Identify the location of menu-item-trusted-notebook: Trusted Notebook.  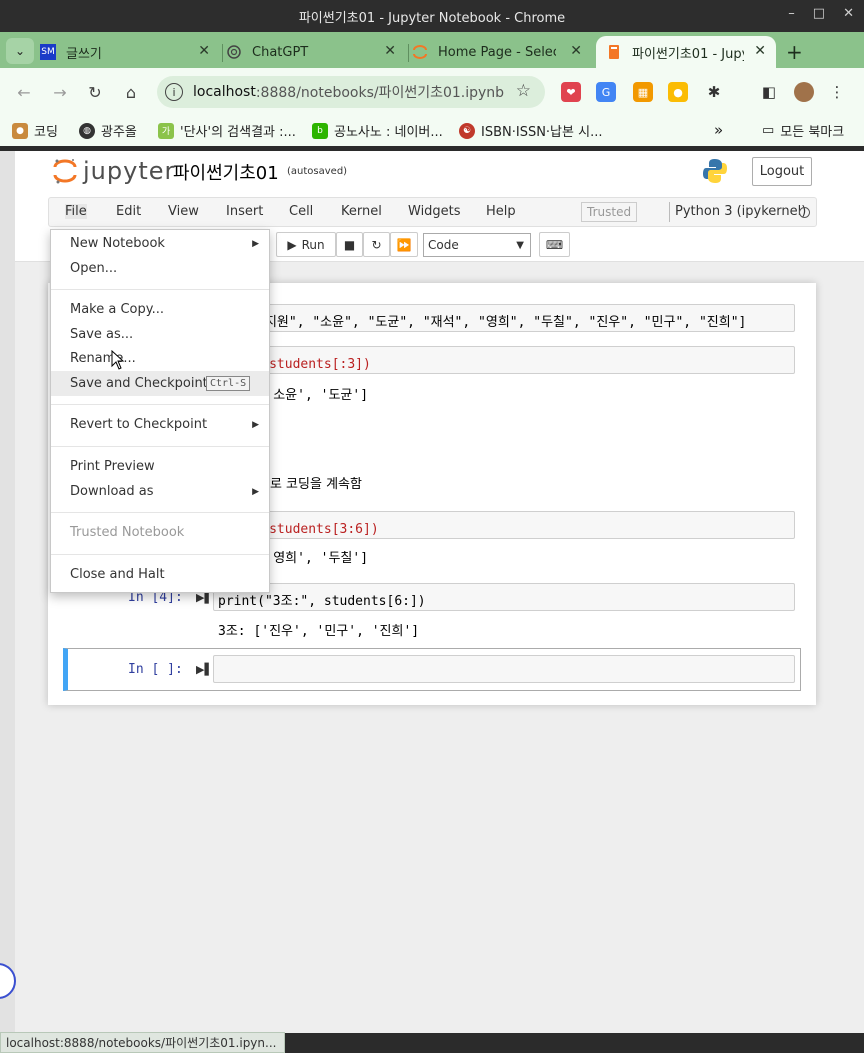
(160, 532).